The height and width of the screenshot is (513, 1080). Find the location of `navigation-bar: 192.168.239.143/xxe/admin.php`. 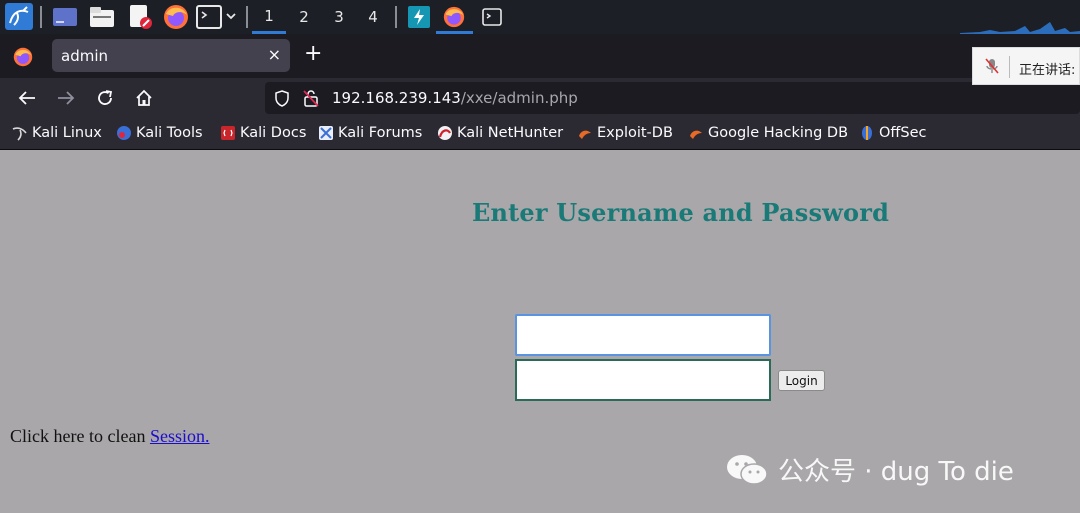

navigation-bar: 192.168.239.143/xxe/admin.php is located at coordinates (540, 98).